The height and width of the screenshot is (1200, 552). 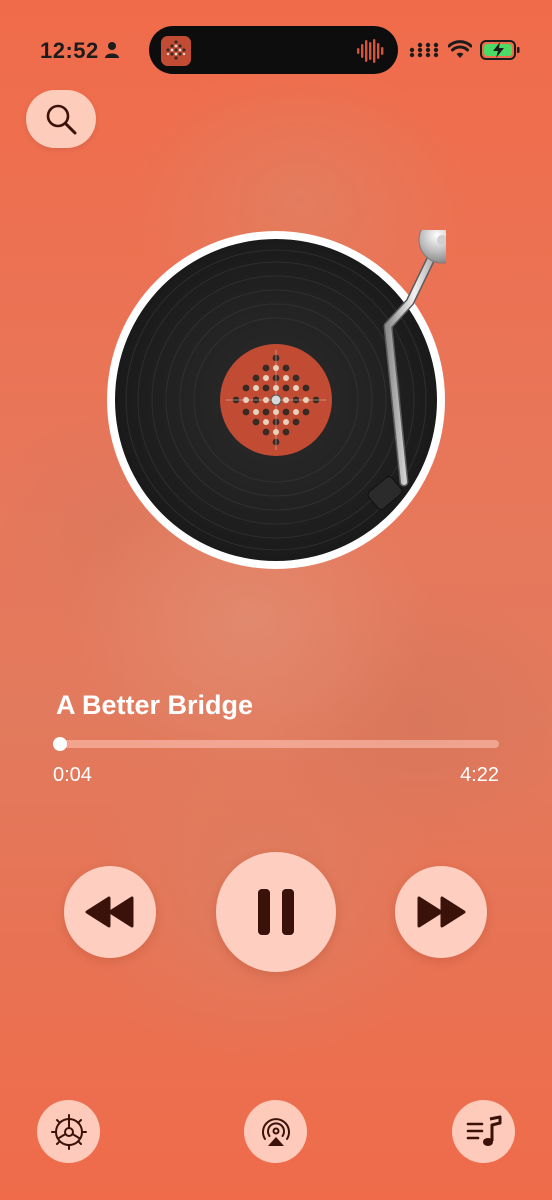 What do you see at coordinates (424, 50) in the screenshot?
I see `signal-icon` at bounding box center [424, 50].